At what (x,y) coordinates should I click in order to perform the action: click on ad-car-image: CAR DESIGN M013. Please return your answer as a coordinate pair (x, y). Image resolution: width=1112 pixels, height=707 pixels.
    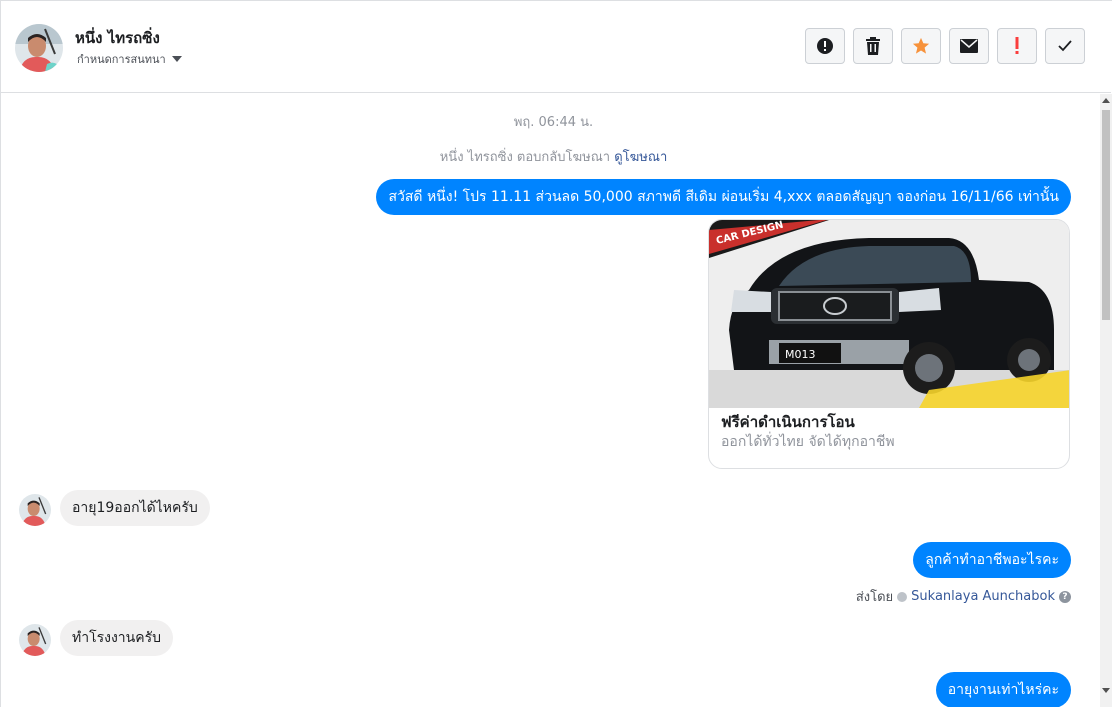
    Looking at the image, I should click on (889, 314).